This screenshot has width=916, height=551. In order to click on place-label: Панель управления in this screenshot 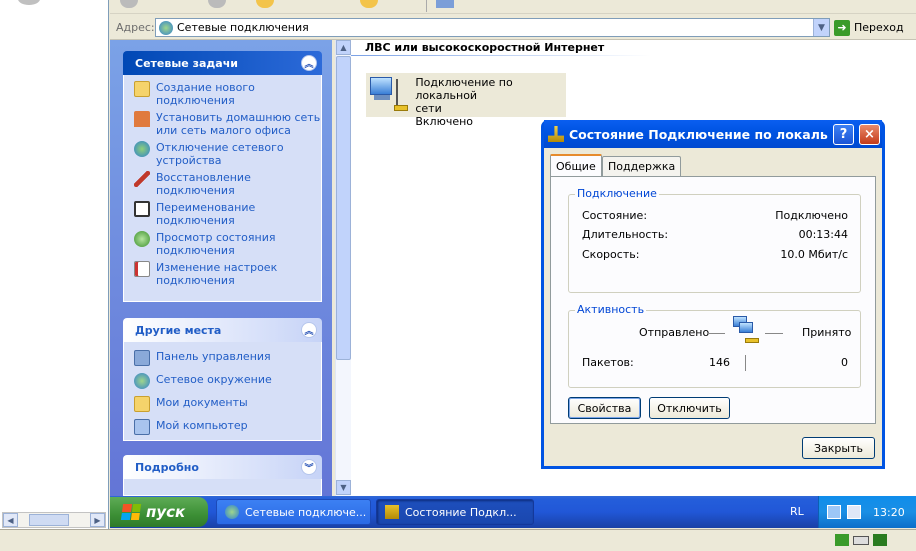, I will do `click(213, 356)`.